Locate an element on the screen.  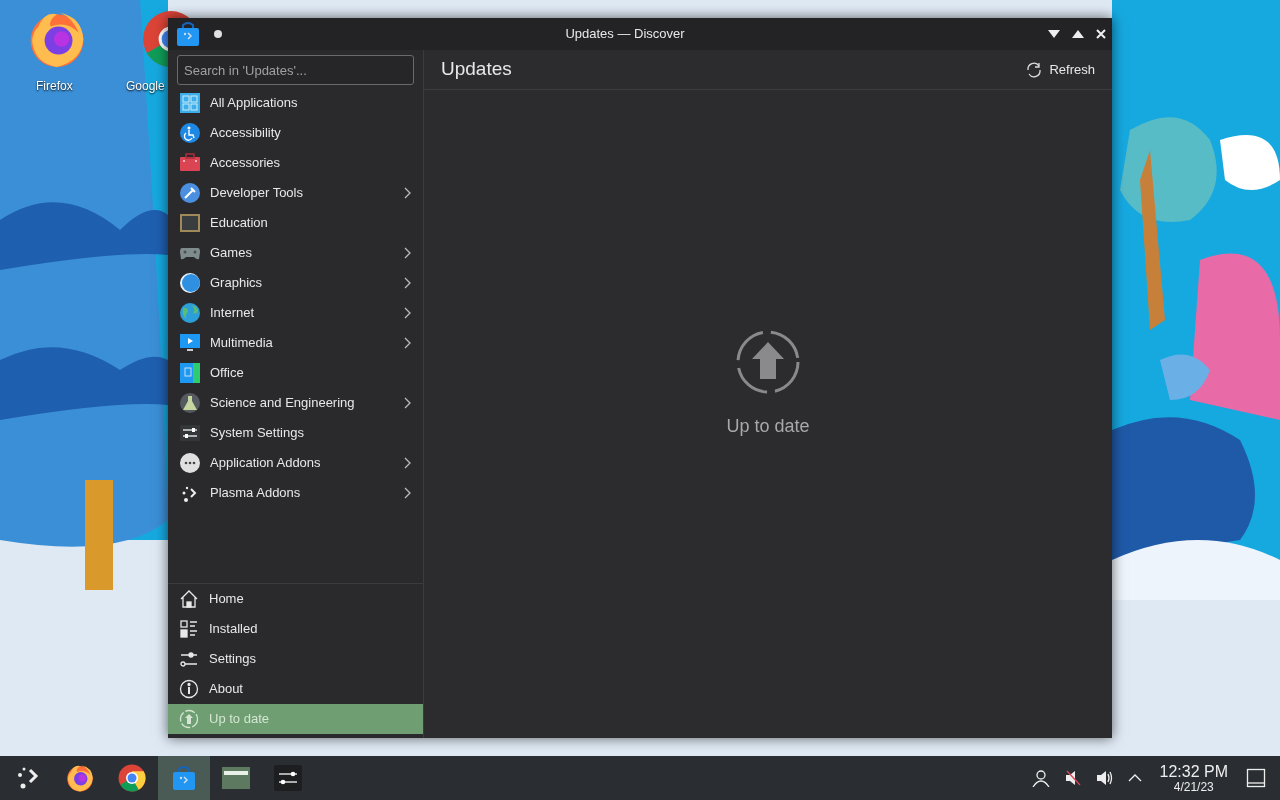
clock: 12:32 PM 4/21/23 is located at coordinates (1193, 778).